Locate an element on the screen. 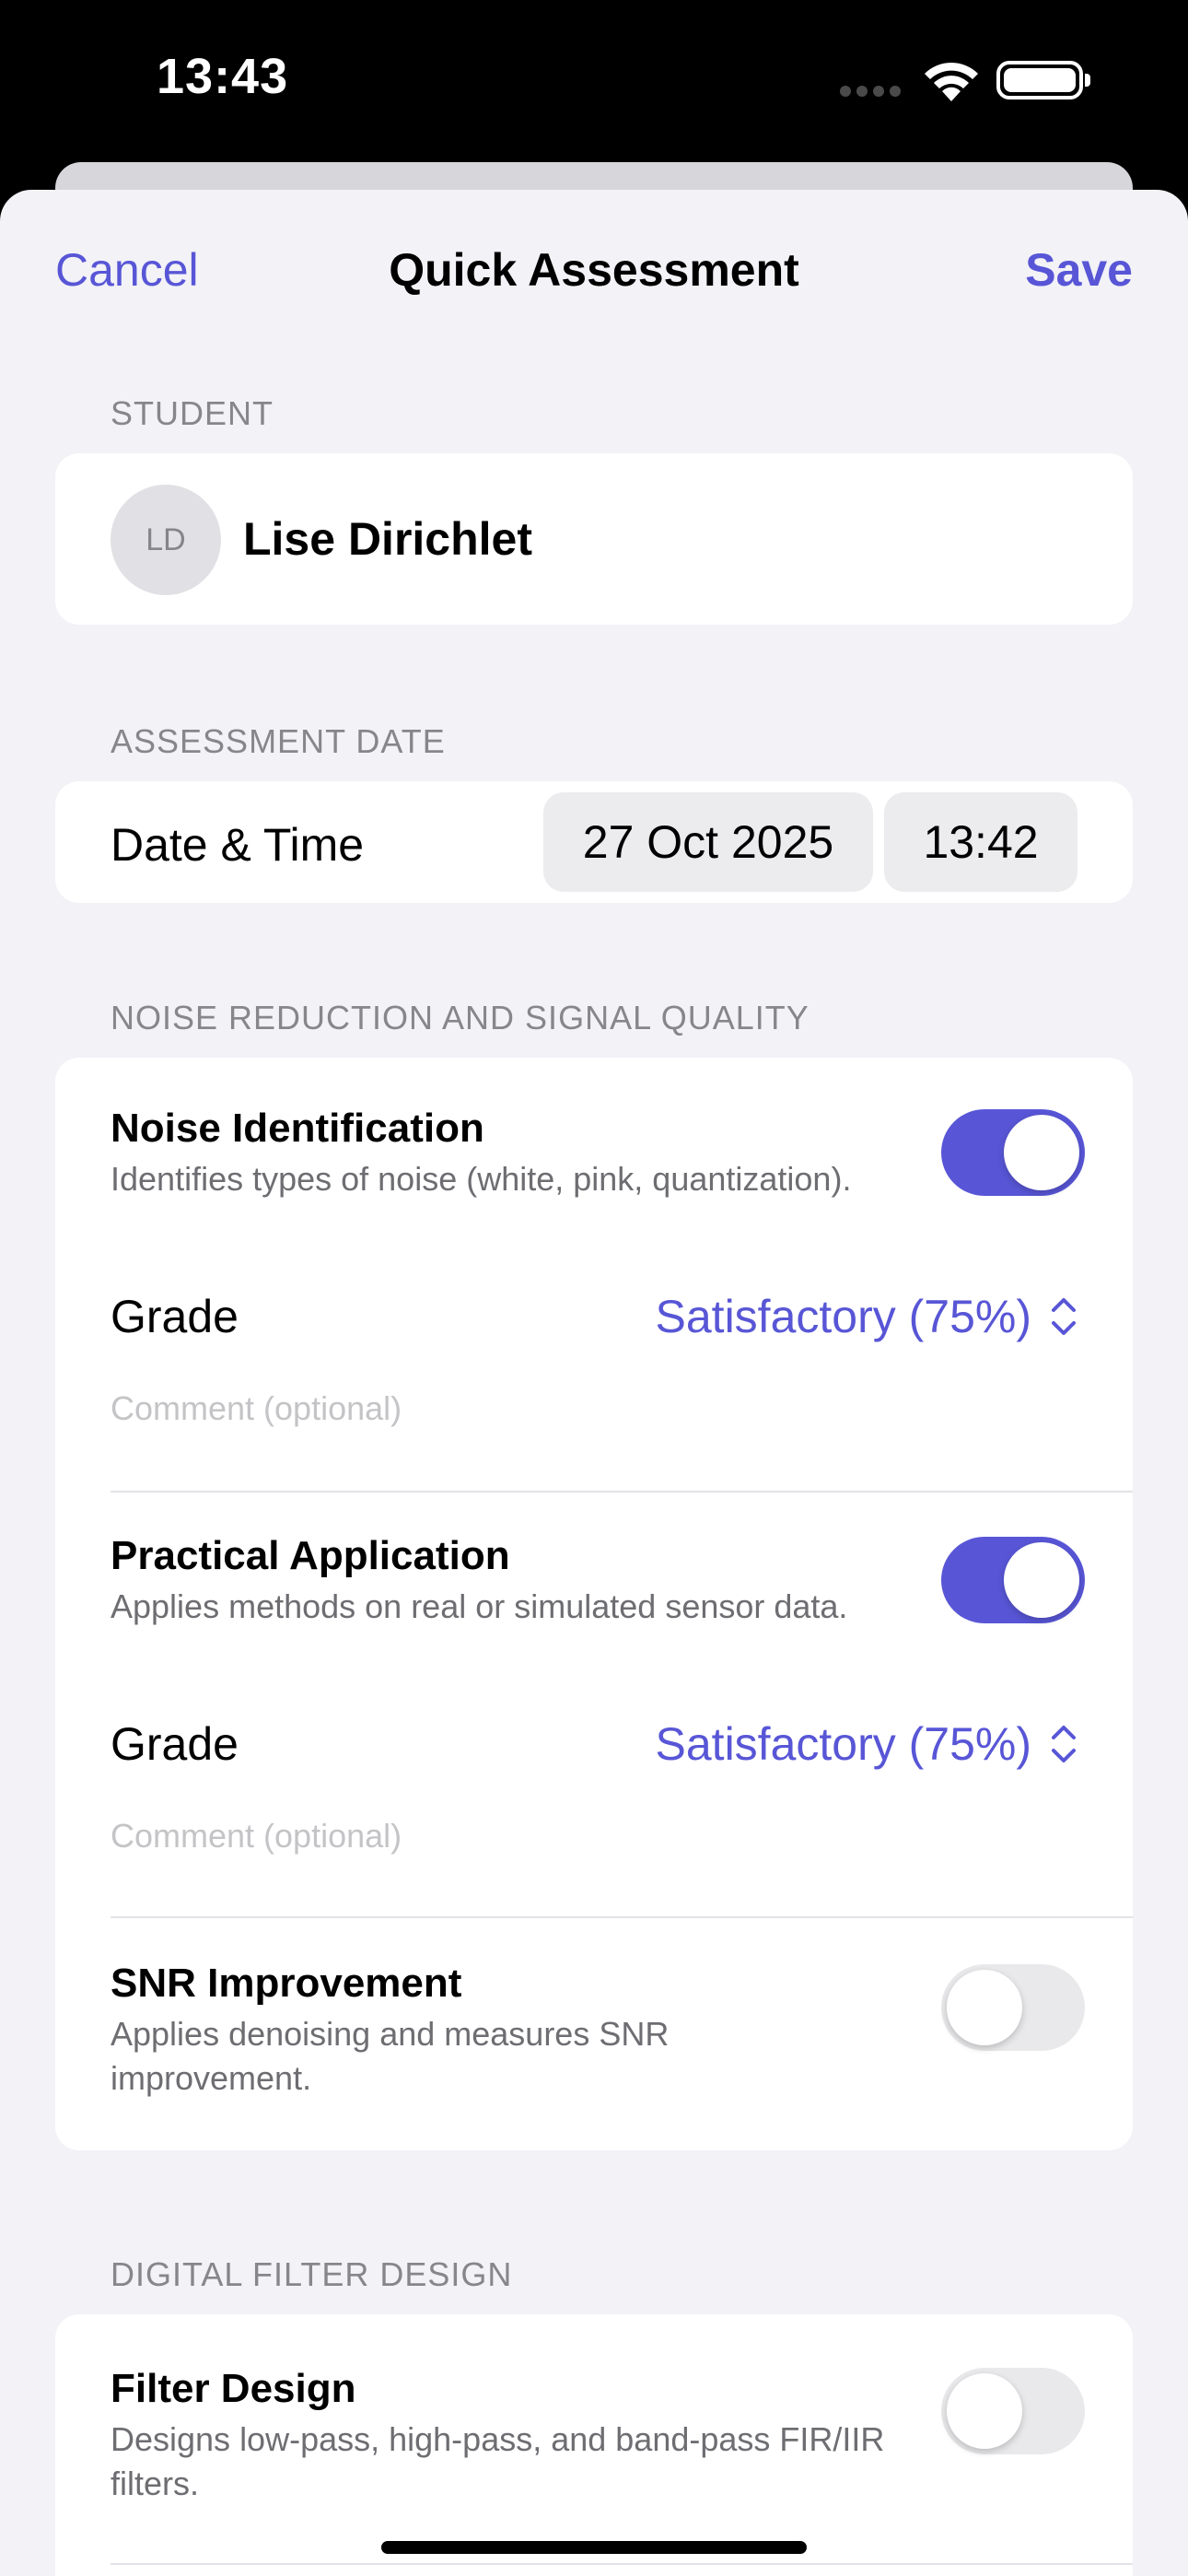  criterion-title: Filter Design is located at coordinates (233, 2388).